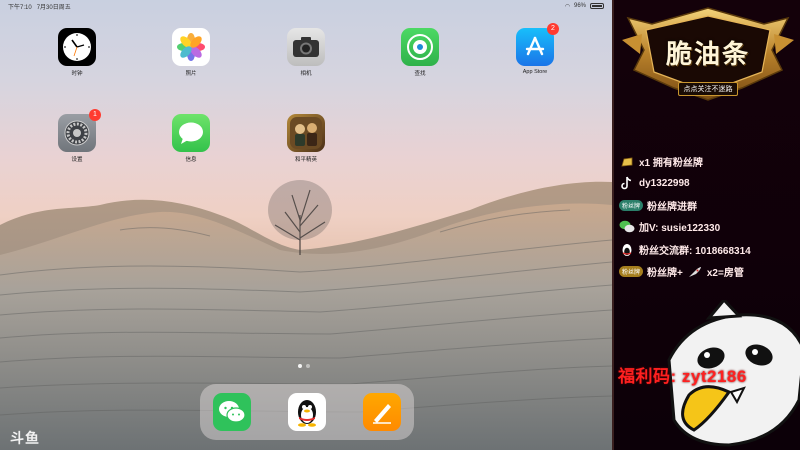 The image size is (800, 450). I want to click on app-label: 时钟, so click(77, 74).